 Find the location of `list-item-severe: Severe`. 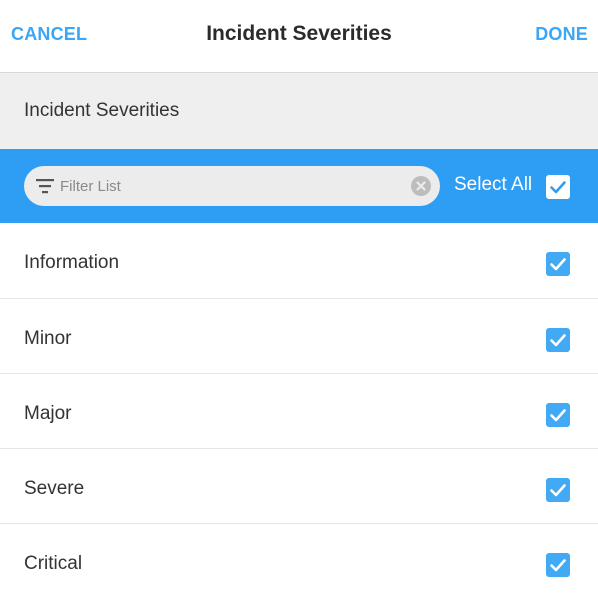

list-item-severe: Severe is located at coordinates (299, 485).